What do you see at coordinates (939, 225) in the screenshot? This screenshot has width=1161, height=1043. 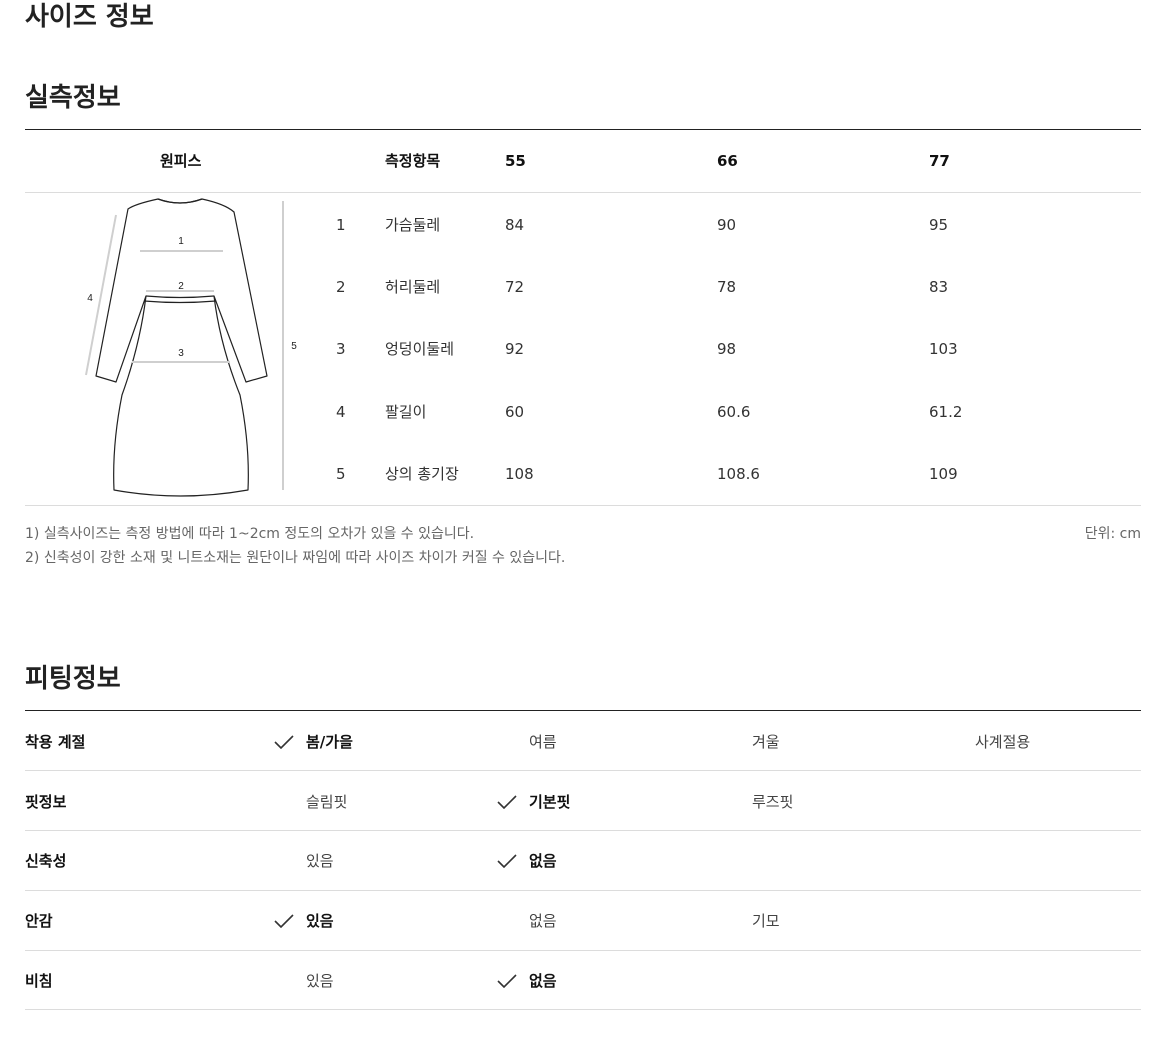 I see `row-value-77: 95` at bounding box center [939, 225].